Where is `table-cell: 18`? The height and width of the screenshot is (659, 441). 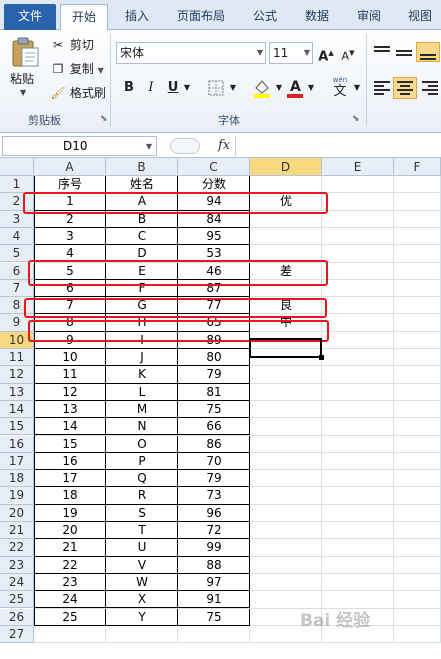
table-cell: 18 is located at coordinates (70, 495).